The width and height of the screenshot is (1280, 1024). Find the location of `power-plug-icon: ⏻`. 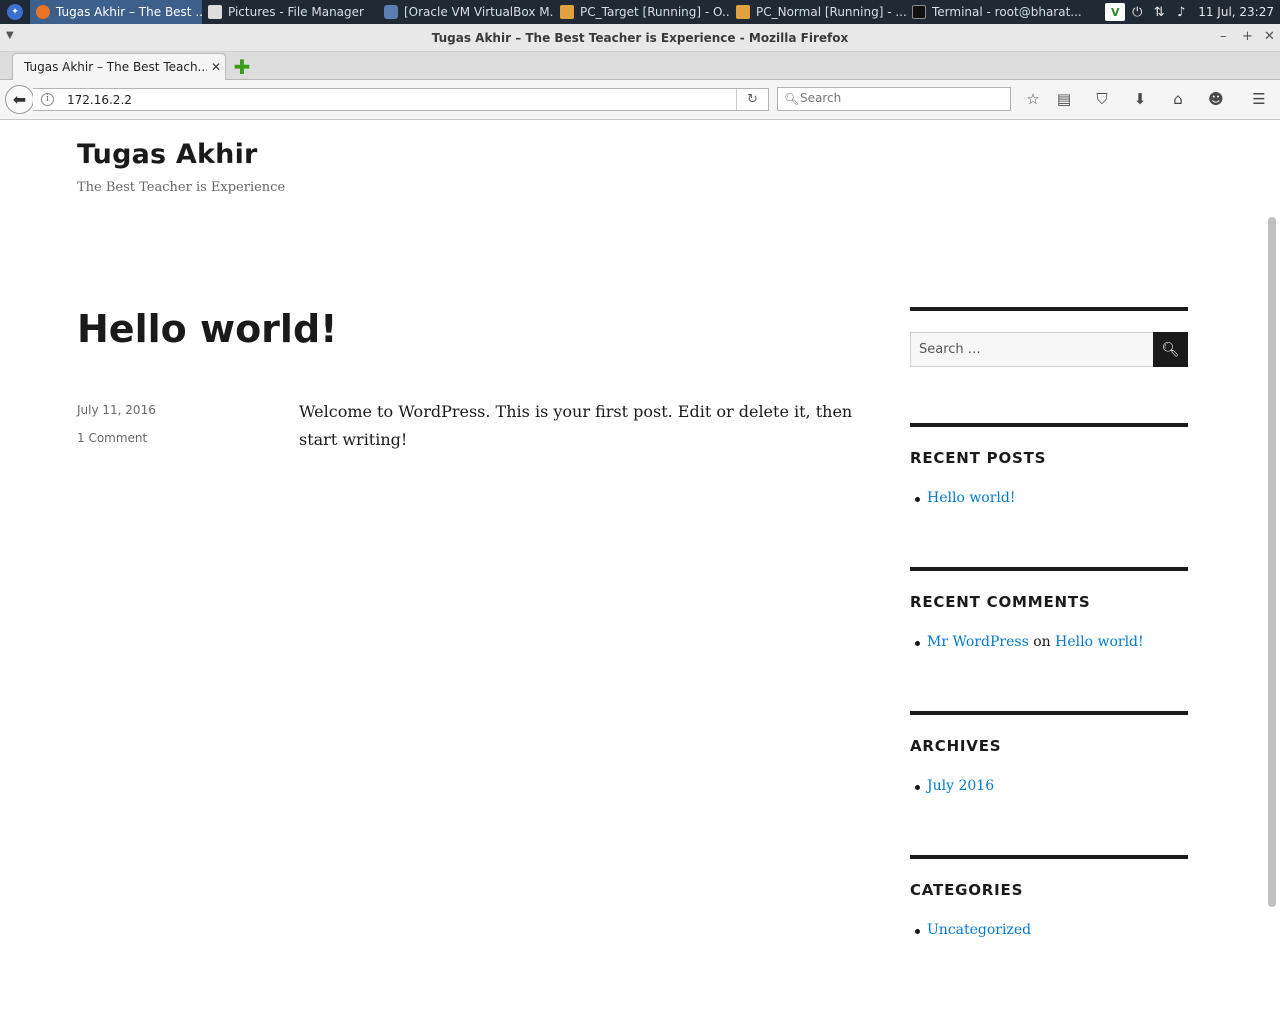

power-plug-icon: ⏻ is located at coordinates (1137, 12).